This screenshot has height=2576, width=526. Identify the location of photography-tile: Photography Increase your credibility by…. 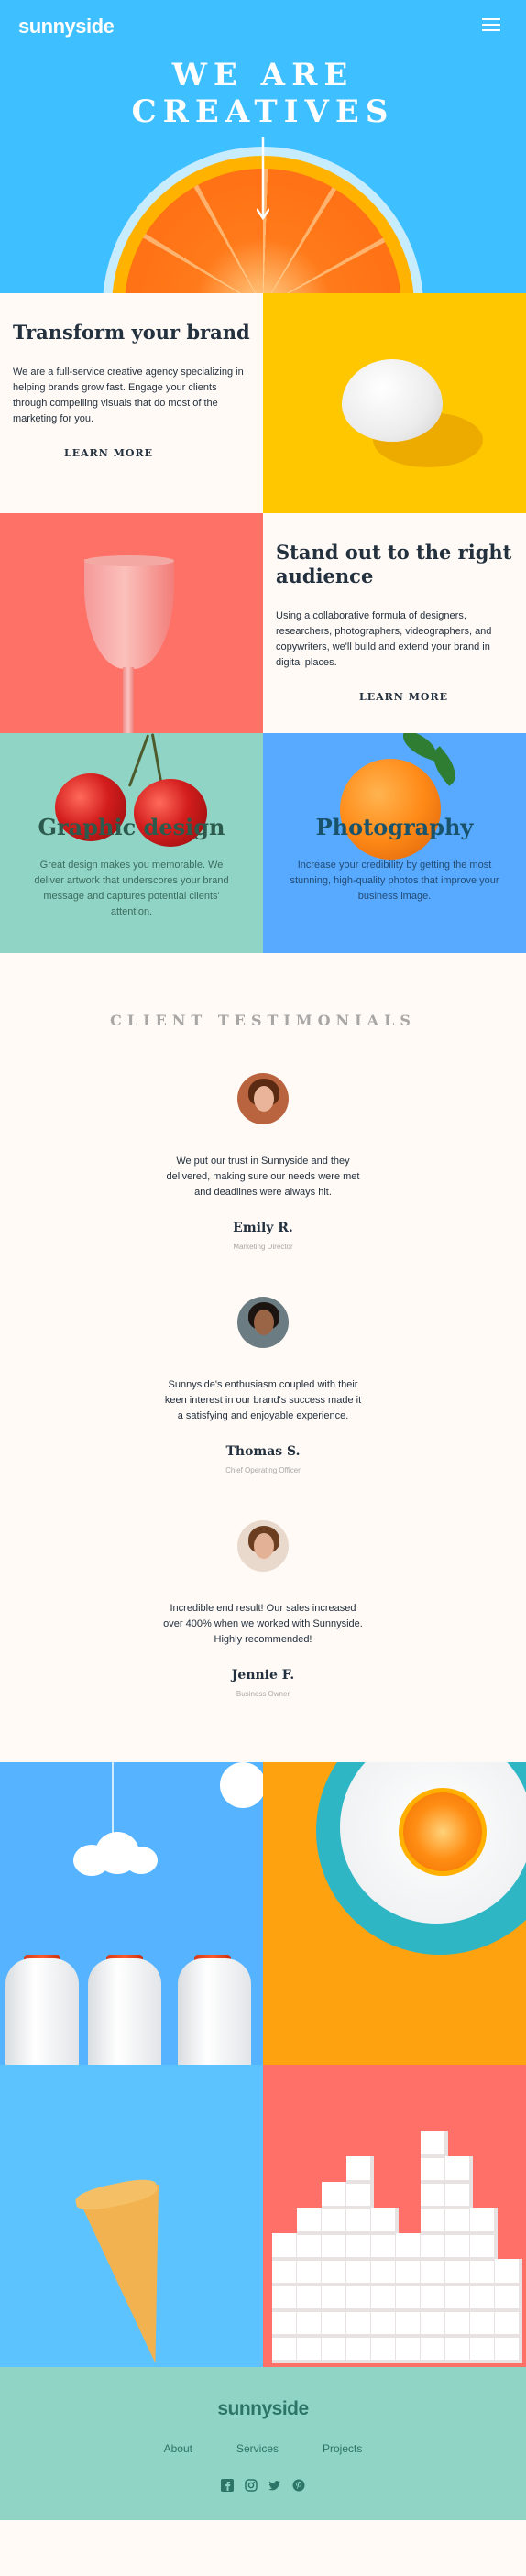
(394, 843).